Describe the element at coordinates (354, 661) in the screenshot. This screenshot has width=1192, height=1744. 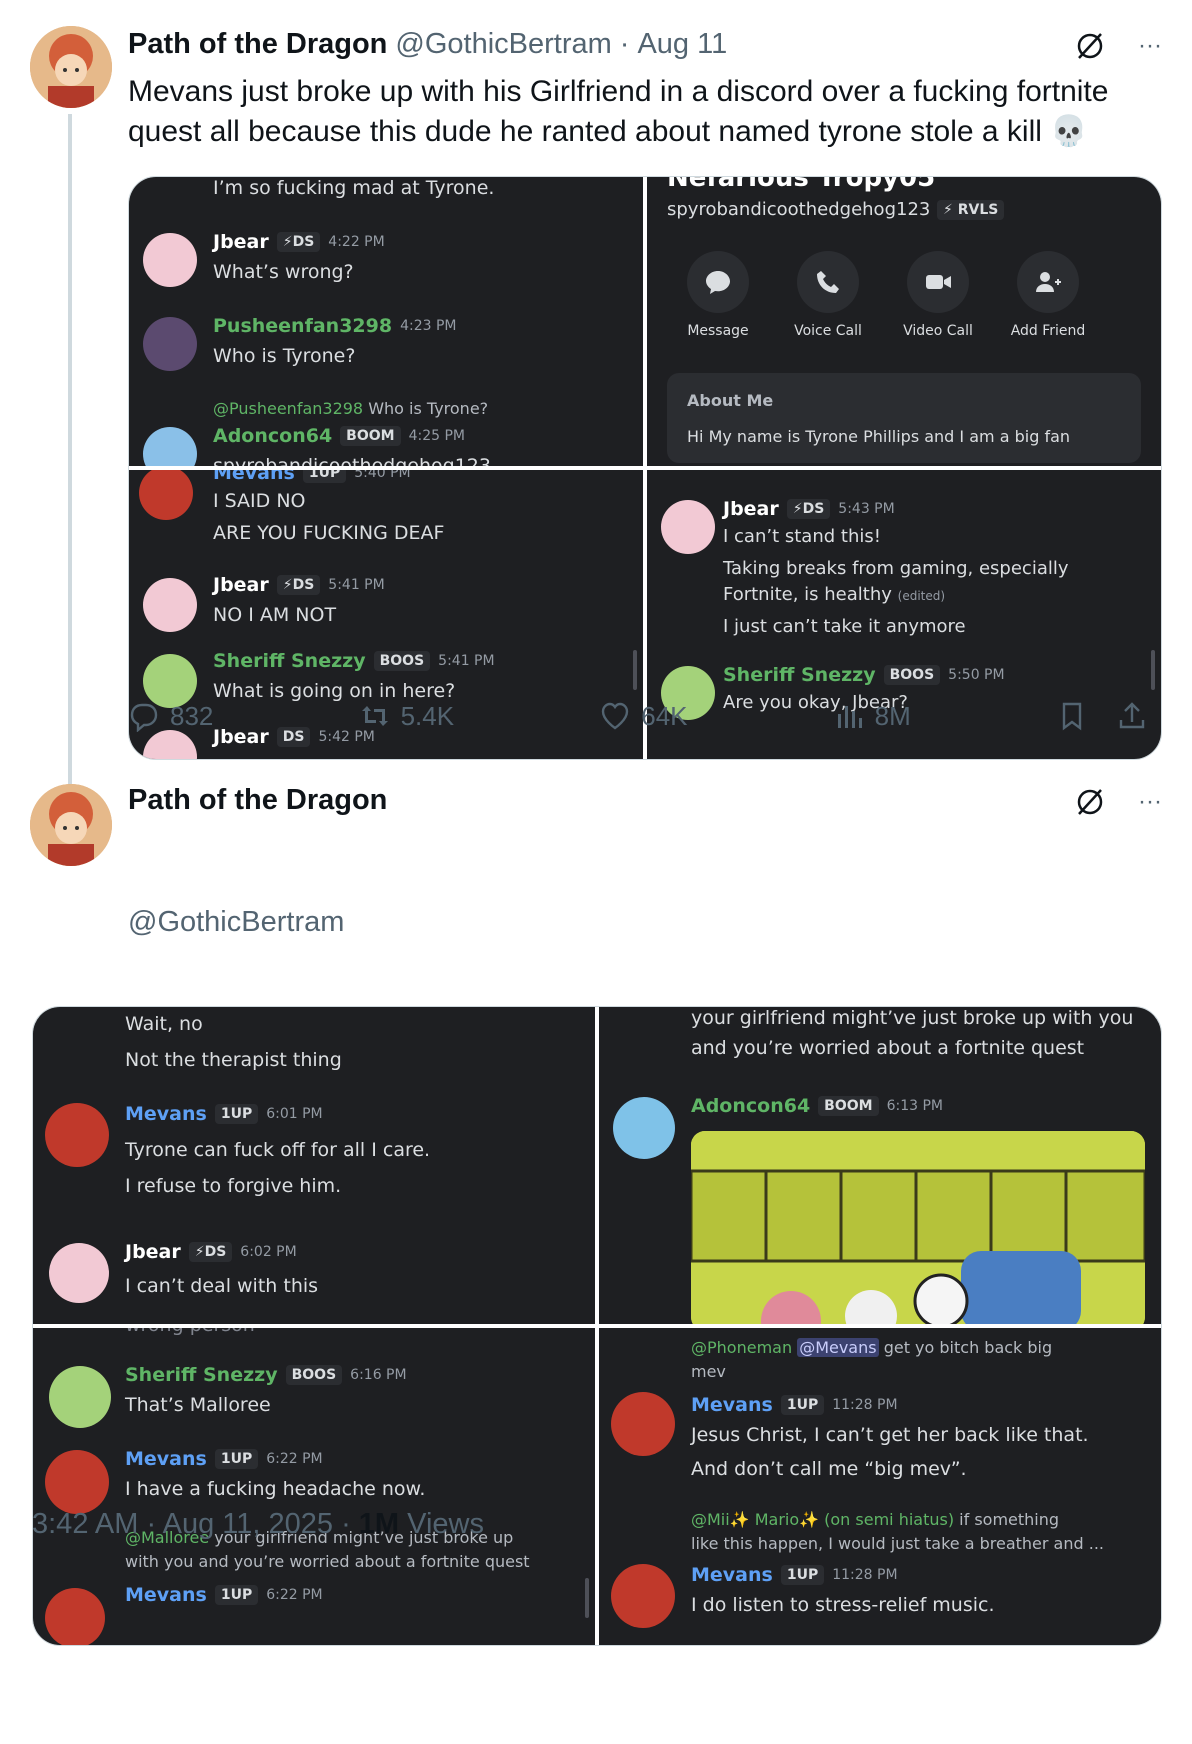
I see `username: Sheriff Snezzy BOOS 5:41 PM` at that location.